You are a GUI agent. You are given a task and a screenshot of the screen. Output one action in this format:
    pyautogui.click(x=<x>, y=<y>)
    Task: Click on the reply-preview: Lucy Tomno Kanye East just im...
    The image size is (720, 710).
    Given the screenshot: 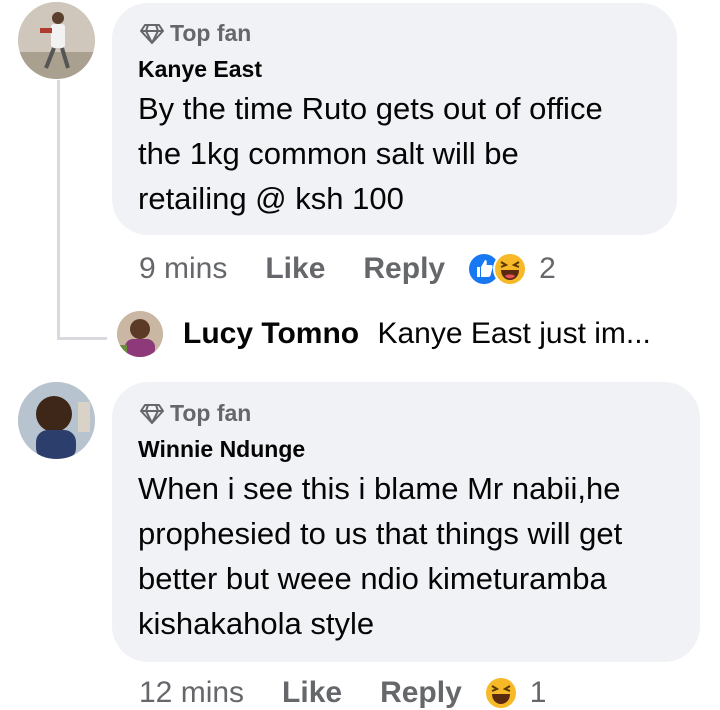 What is the action you would take?
    pyautogui.click(x=417, y=334)
    